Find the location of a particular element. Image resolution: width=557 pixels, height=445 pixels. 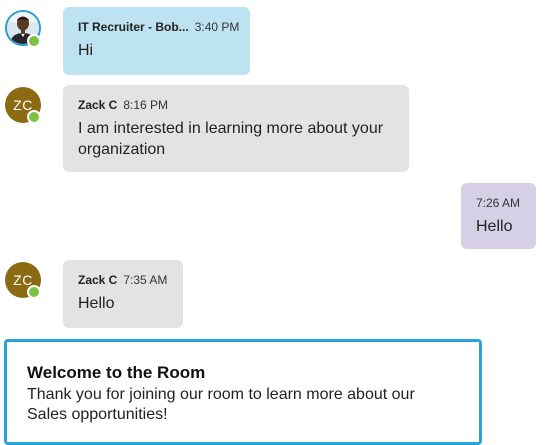

message-meta: Zack C 7:35 AM is located at coordinates (123, 280).